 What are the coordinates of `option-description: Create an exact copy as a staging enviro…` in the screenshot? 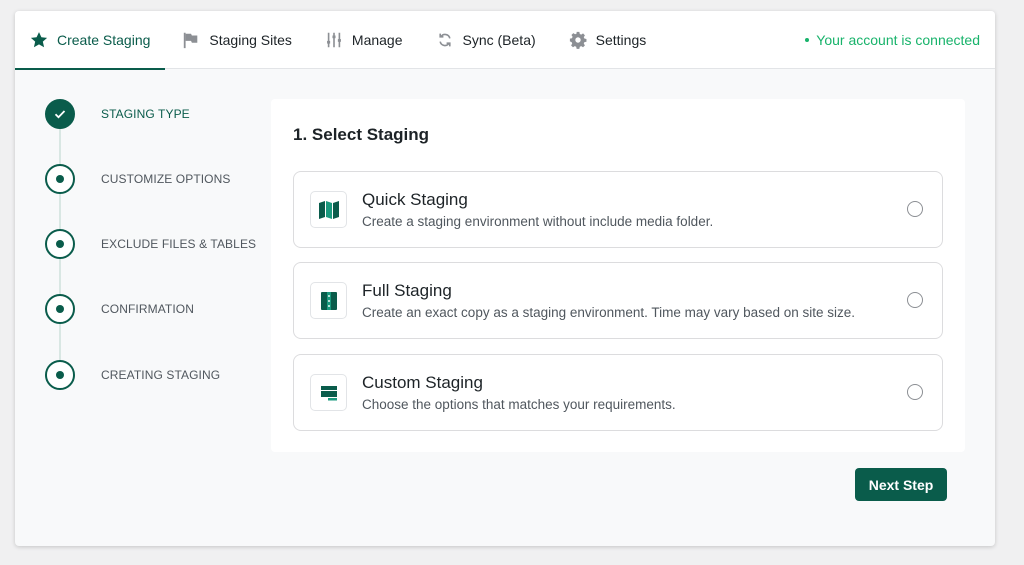 It's located at (608, 312).